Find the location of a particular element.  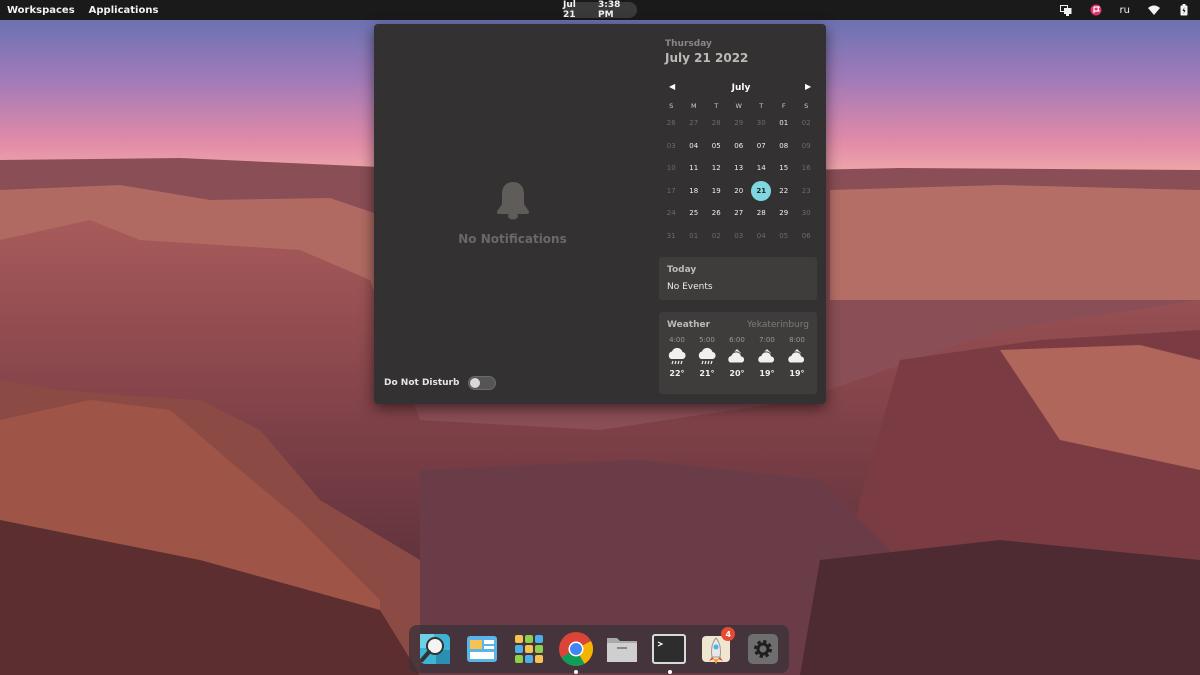

calendar-day: 24 is located at coordinates (671, 213).